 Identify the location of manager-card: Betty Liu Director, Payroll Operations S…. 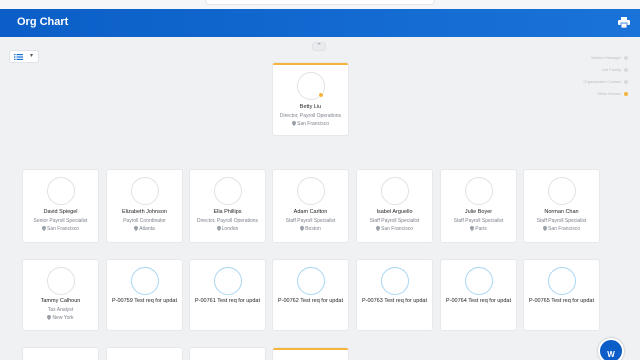
(310, 99).